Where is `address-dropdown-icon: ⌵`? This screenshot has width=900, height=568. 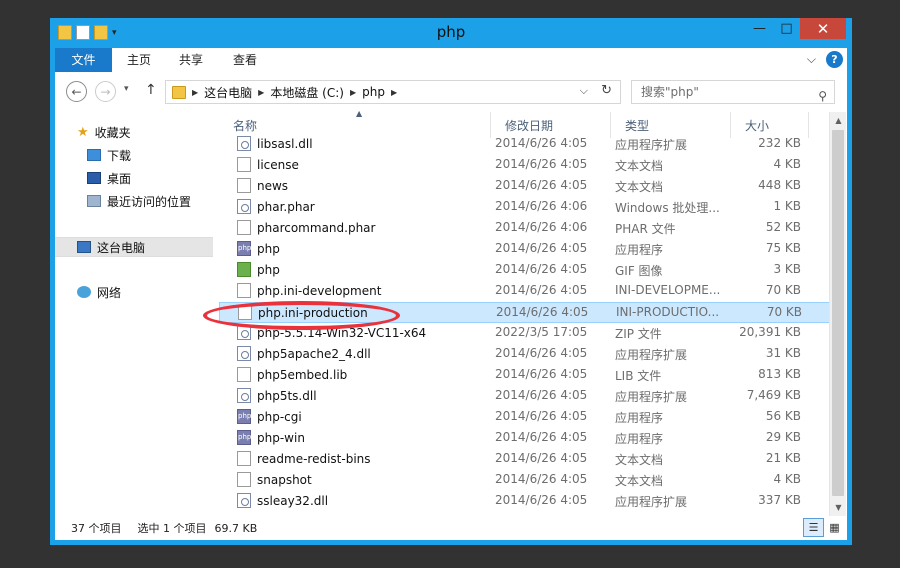 address-dropdown-icon: ⌵ is located at coordinates (584, 91).